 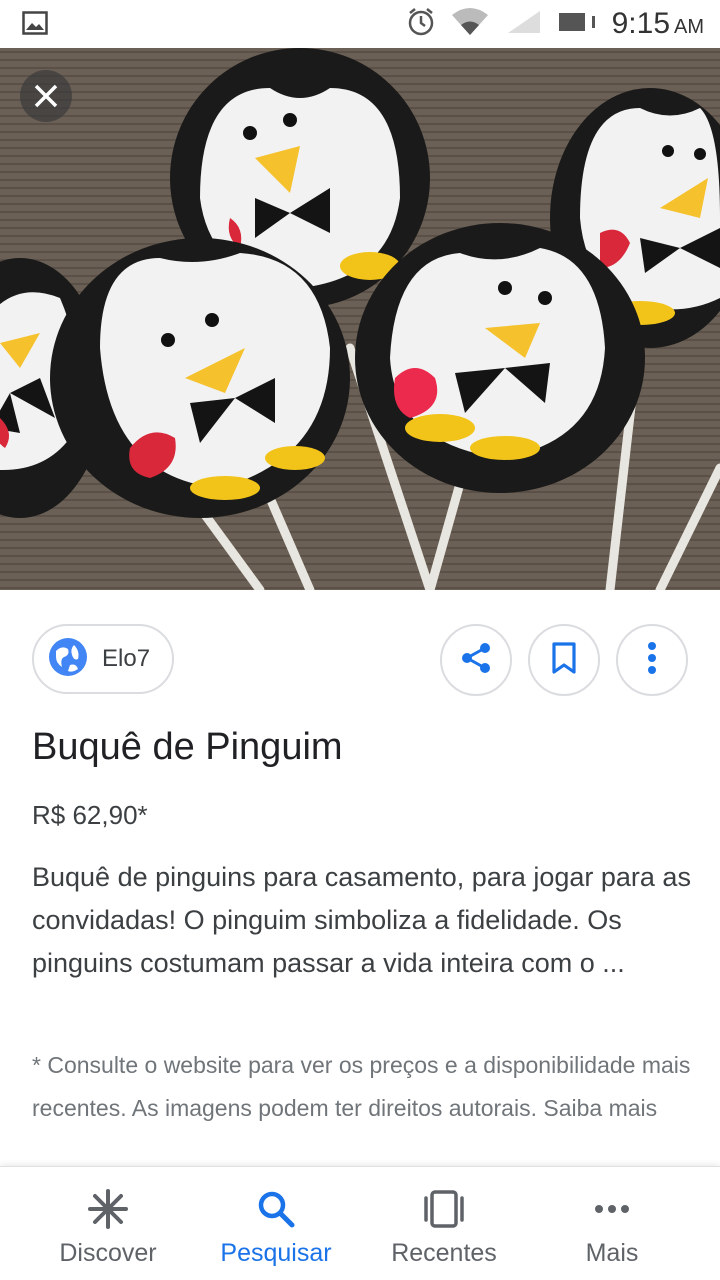 What do you see at coordinates (421, 24) in the screenshot?
I see `alarm-icon` at bounding box center [421, 24].